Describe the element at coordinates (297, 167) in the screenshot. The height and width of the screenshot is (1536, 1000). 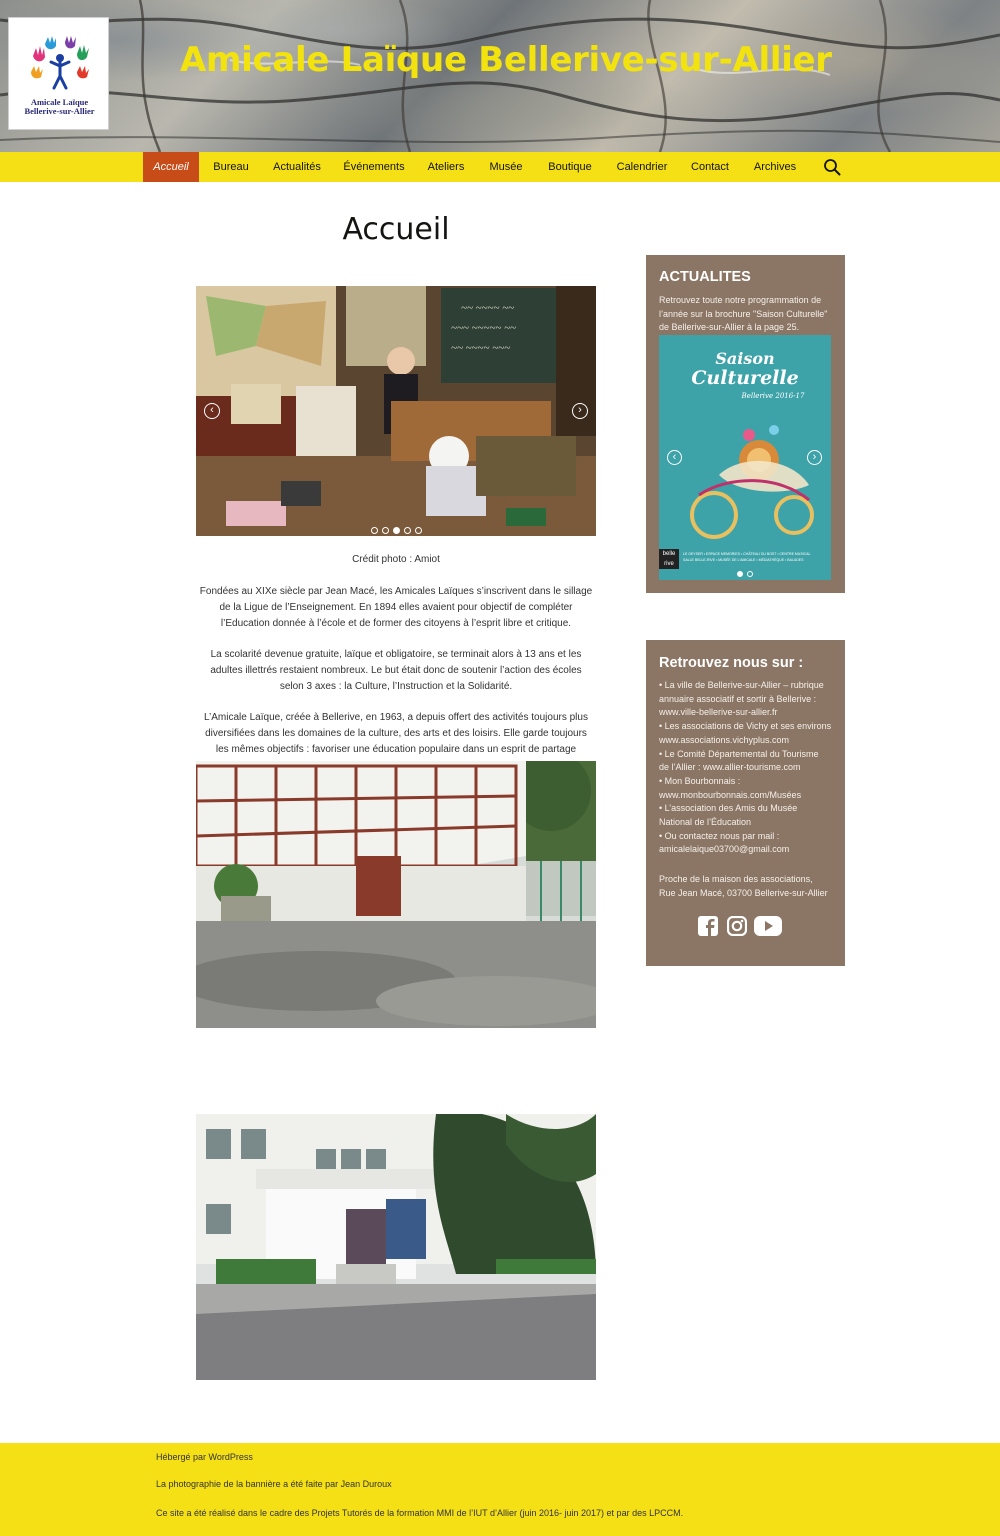
I see `nav-item-actualites: Actualités` at that location.